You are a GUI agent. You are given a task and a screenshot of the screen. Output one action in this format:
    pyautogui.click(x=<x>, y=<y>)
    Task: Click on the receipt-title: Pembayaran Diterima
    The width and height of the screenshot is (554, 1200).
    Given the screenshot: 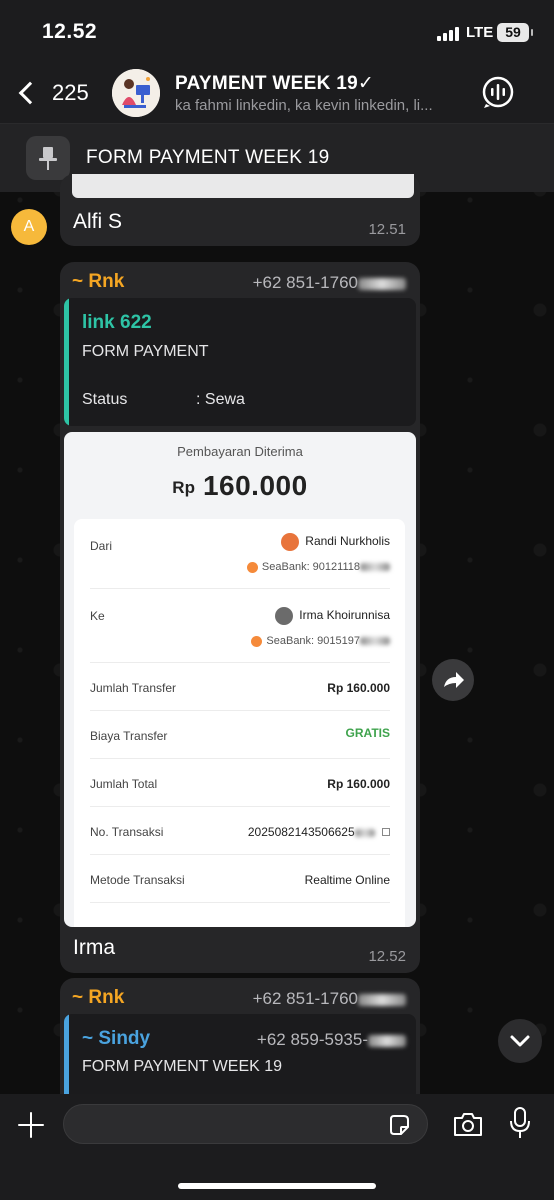 What is the action you would take?
    pyautogui.click(x=240, y=451)
    